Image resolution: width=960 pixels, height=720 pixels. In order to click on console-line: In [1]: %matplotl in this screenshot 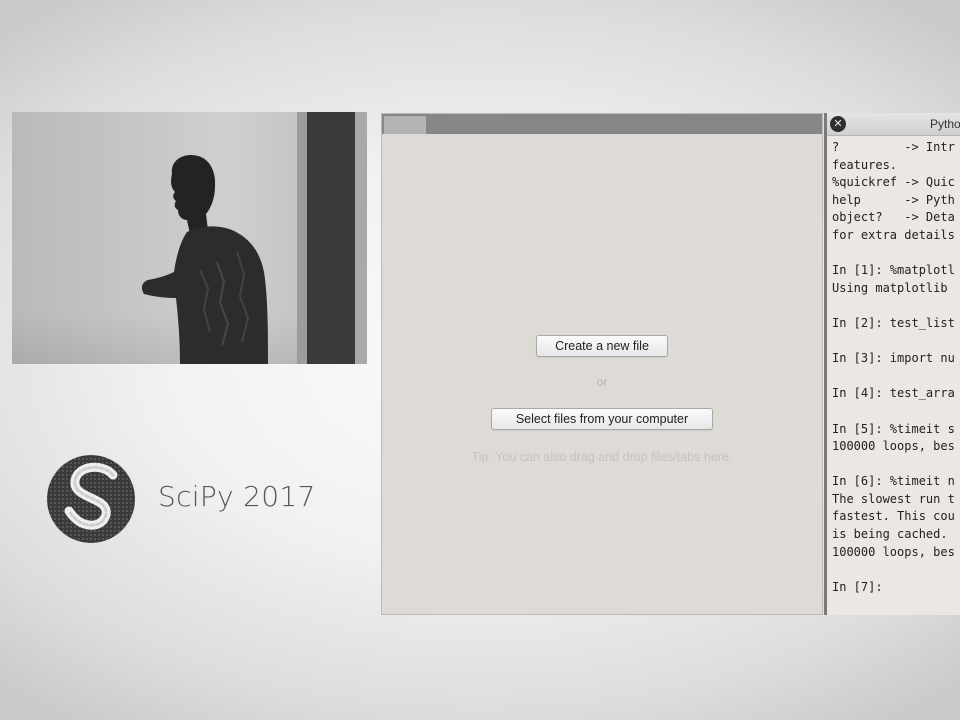, I will do `click(893, 270)`.